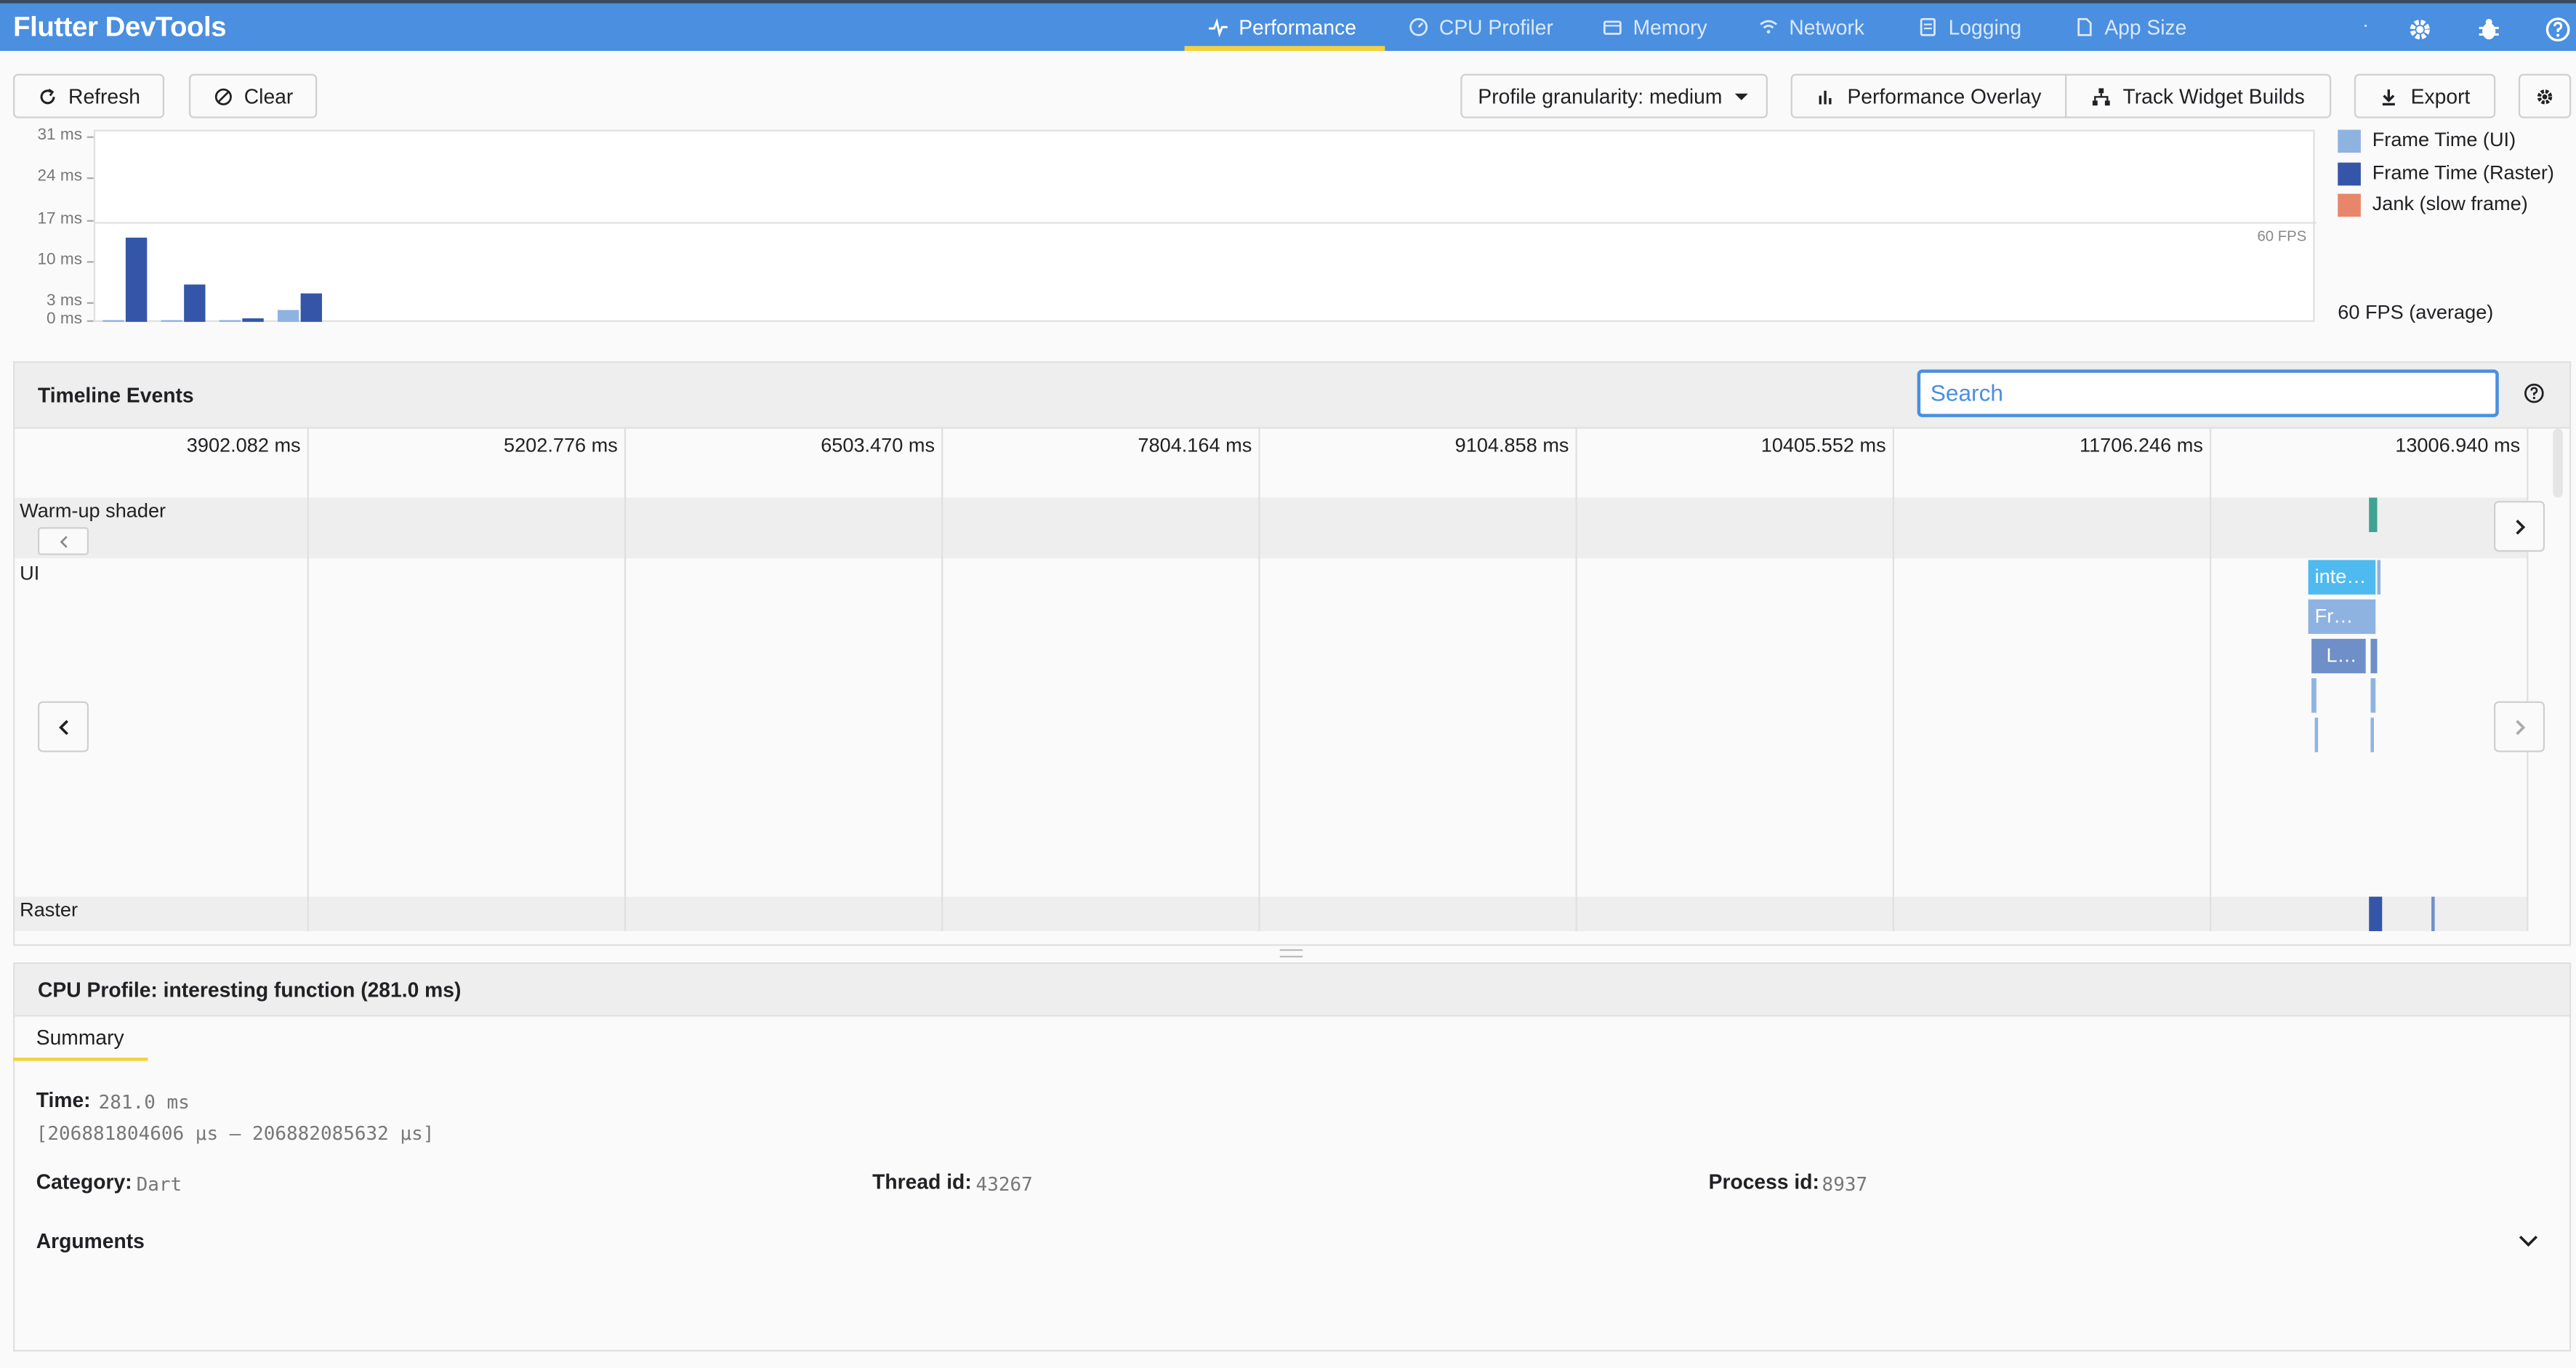 The width and height of the screenshot is (2576, 1368). I want to click on memory-icon, so click(1612, 27).